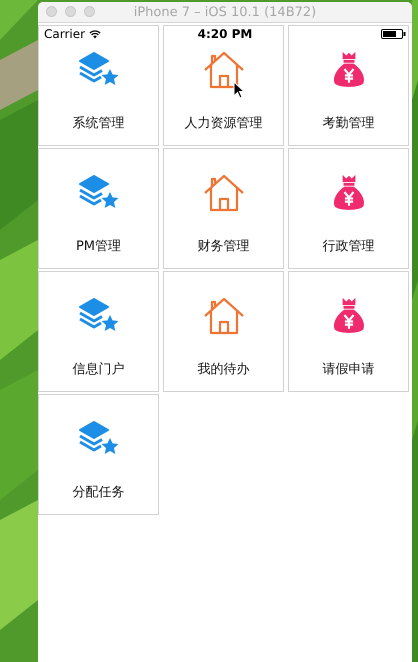 This screenshot has height=662, width=418. Describe the element at coordinates (225, 34) in the screenshot. I see `status-time: 4:20 PM` at that location.